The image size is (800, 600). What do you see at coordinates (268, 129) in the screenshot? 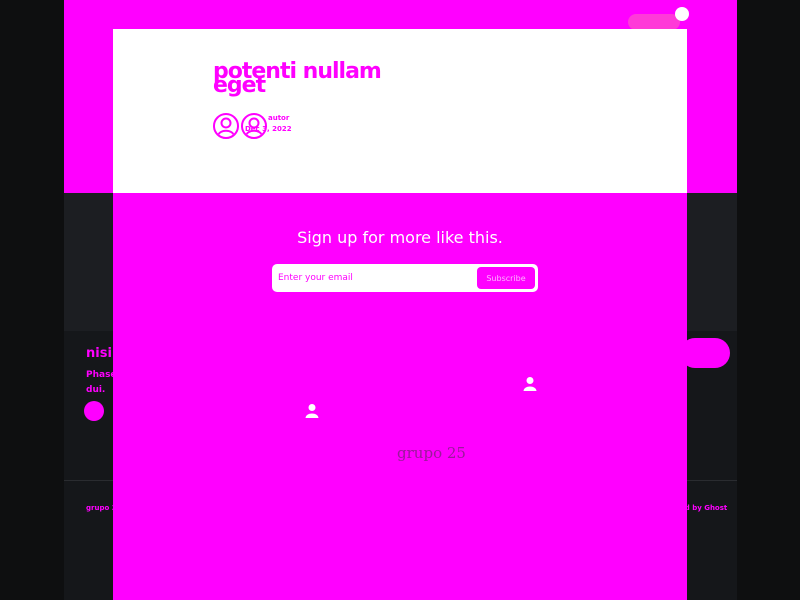
I see `post-date: Dec 3, 2022` at bounding box center [268, 129].